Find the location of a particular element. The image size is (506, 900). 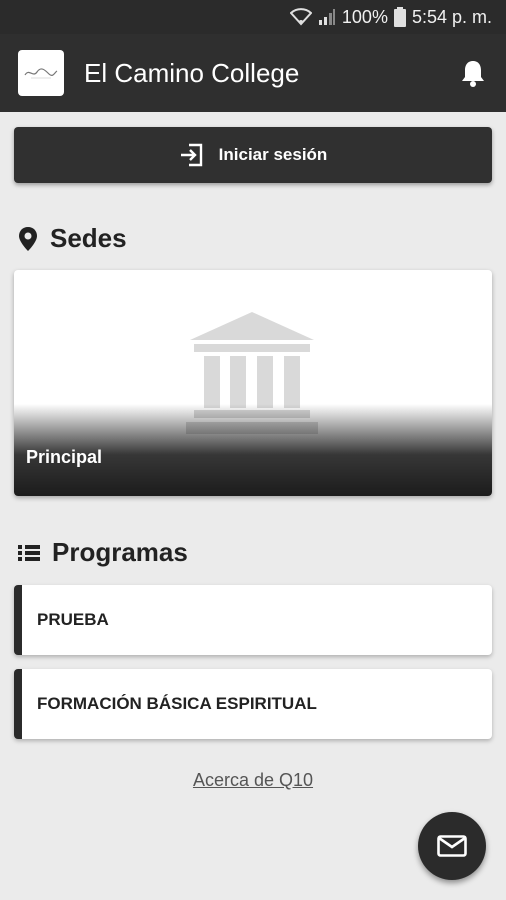

logo is located at coordinates (41, 73).